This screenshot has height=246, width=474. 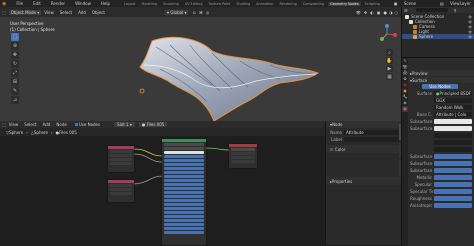 What do you see at coordinates (15, 64) in the screenshot?
I see `rotate-tool-icon: ↻` at bounding box center [15, 64].